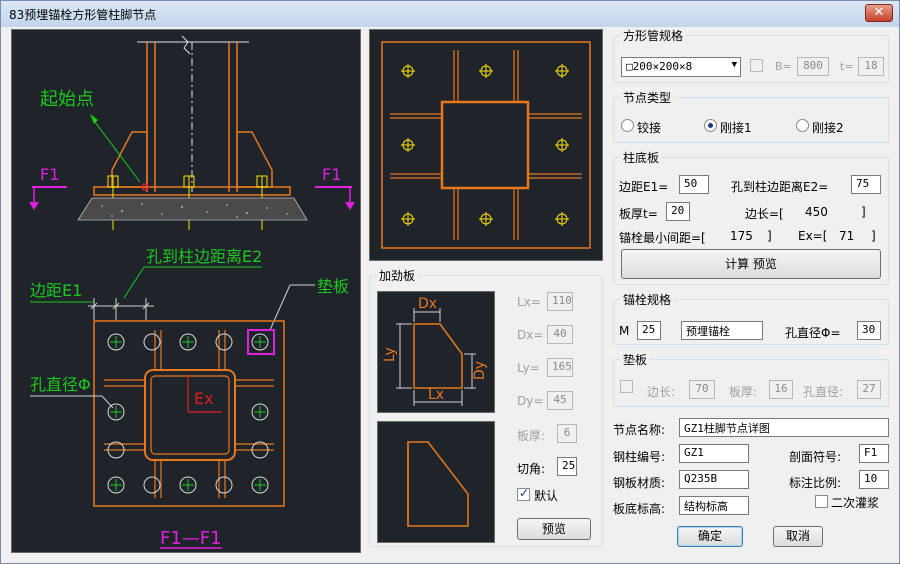 The image size is (900, 564). What do you see at coordinates (821, 501) in the screenshot?
I see `grout-checkbox` at bounding box center [821, 501].